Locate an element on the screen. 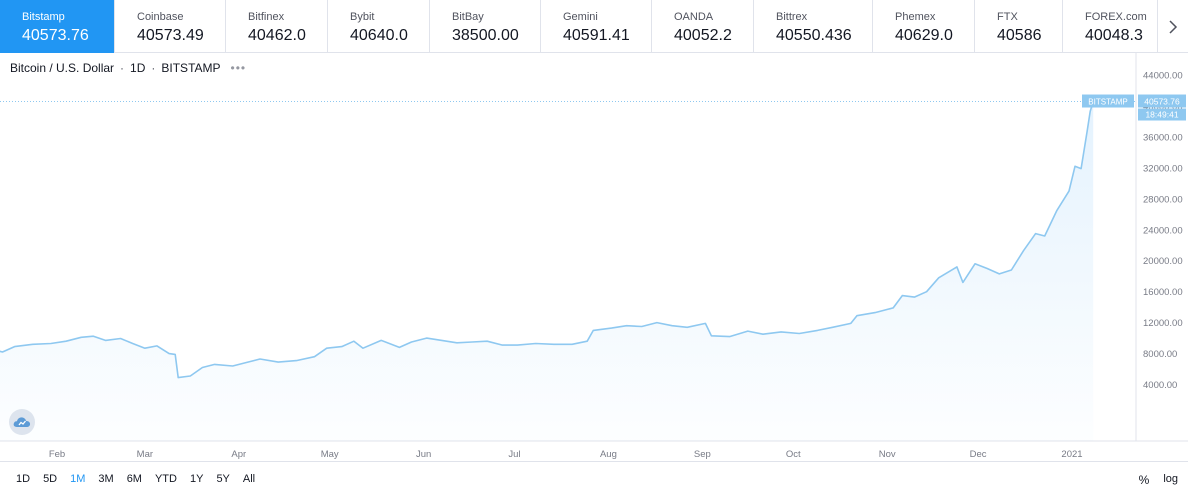  x-tick-label: 2021 is located at coordinates (1071, 454).